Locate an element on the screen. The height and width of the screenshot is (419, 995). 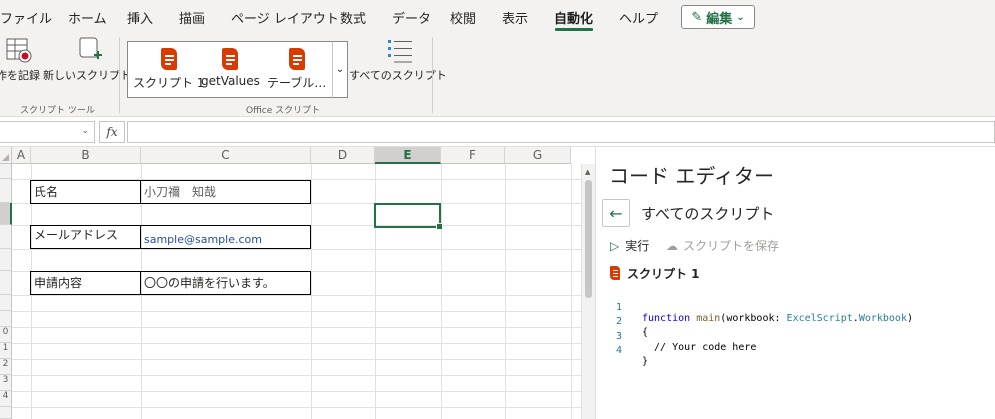
back-button: ← is located at coordinates (616, 213).